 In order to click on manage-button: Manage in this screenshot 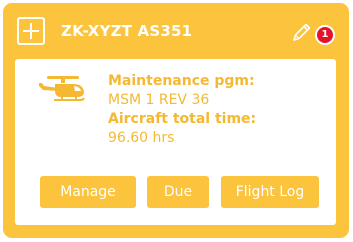, I will do `click(88, 192)`.